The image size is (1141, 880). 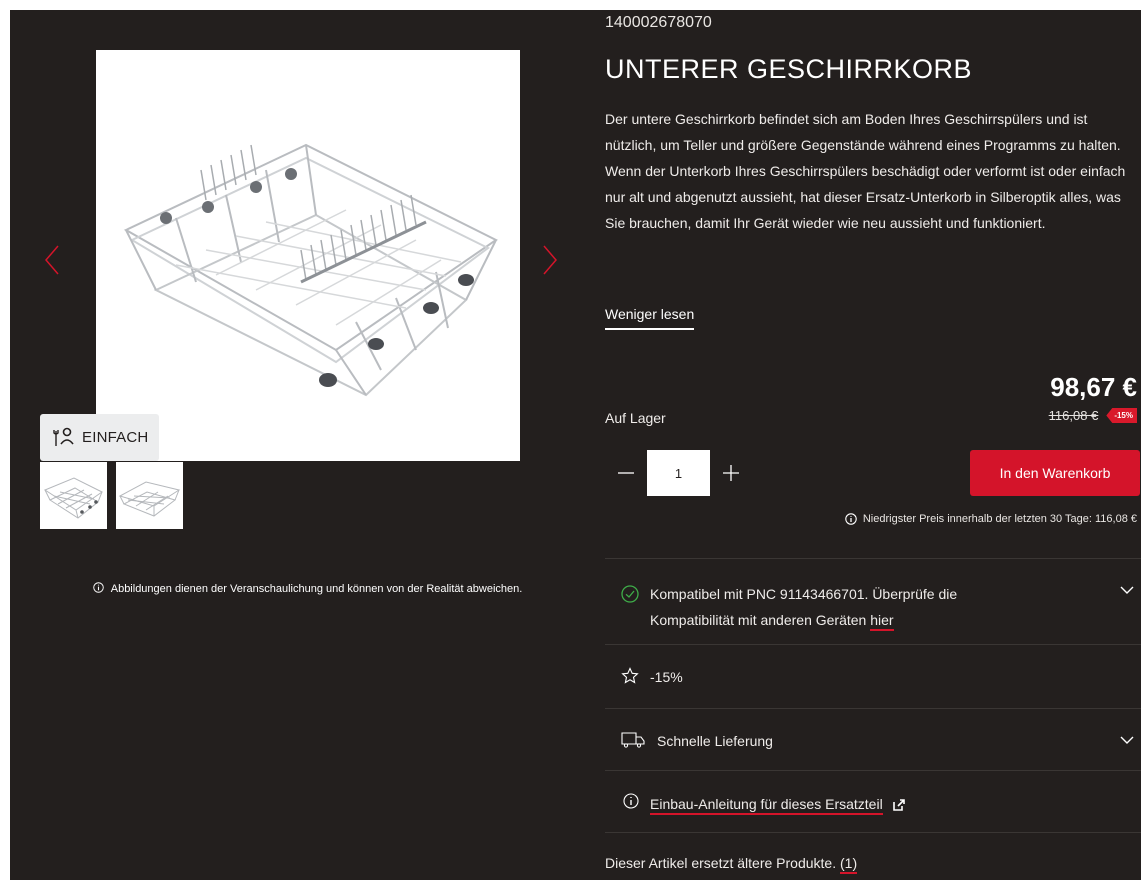 I want to click on plus-icon, so click(x=731, y=473).